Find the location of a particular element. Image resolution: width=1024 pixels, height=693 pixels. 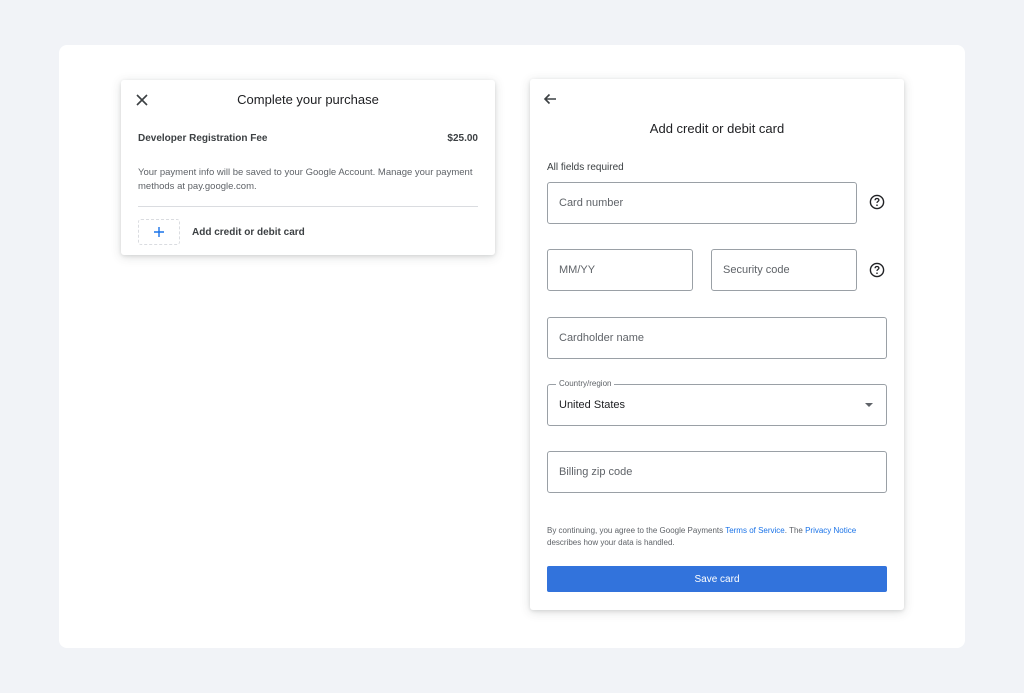

form-title: Add credit or debit card is located at coordinates (717, 128).